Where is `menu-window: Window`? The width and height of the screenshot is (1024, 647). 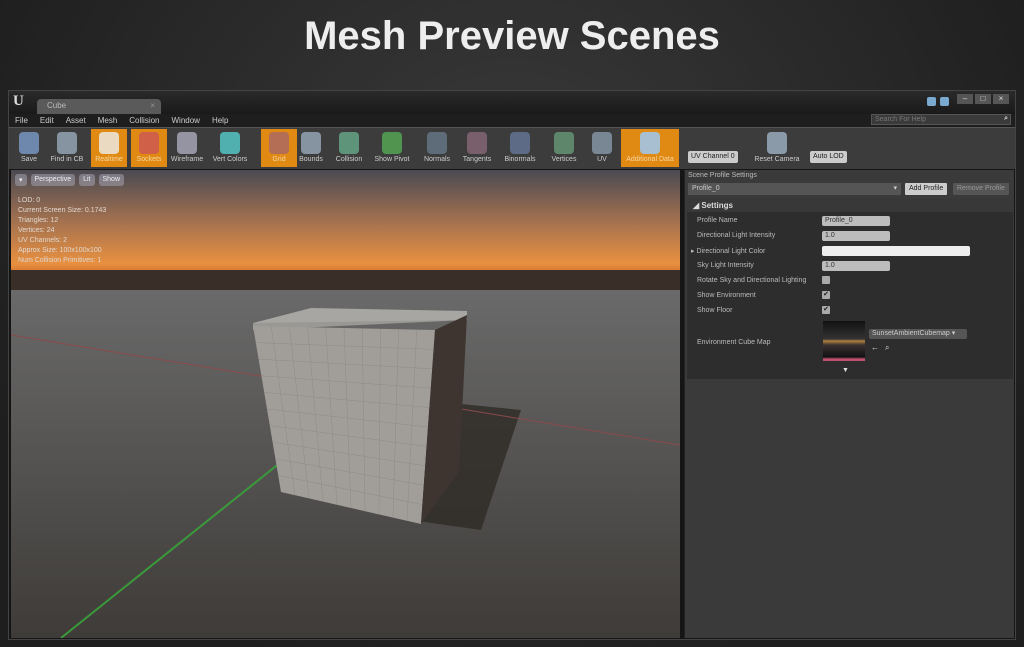 menu-window: Window is located at coordinates (186, 120).